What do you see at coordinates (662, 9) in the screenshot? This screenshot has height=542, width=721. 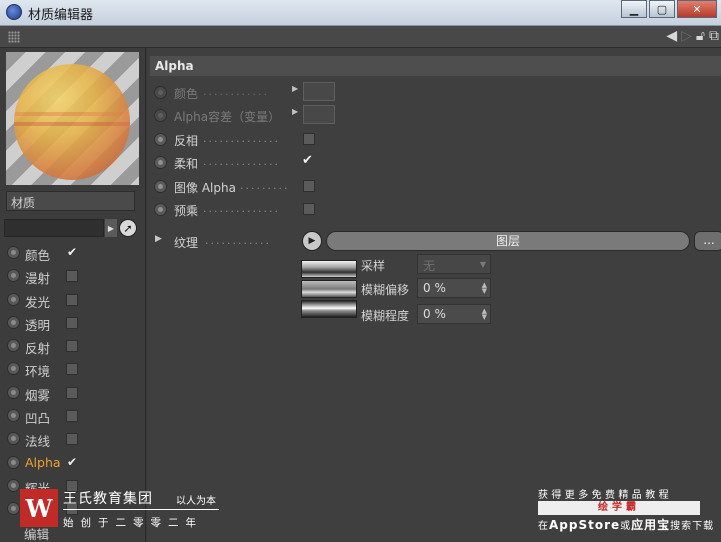 I see `maximize-button: ▢` at bounding box center [662, 9].